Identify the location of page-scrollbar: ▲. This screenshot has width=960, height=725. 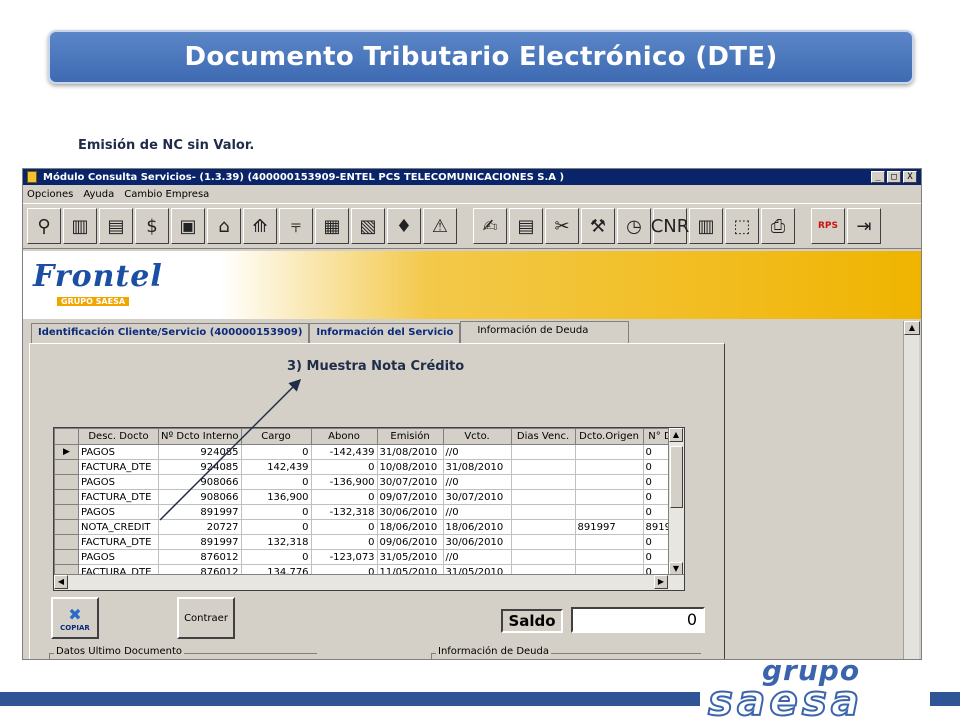
(911, 490).